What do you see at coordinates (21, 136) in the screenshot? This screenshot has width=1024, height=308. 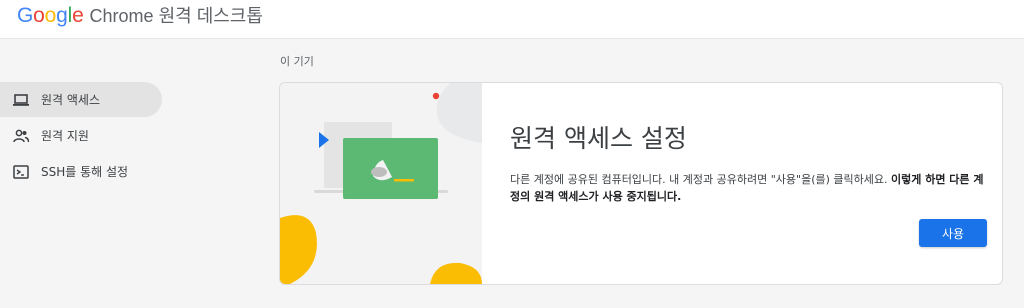 I see `people-icon` at bounding box center [21, 136].